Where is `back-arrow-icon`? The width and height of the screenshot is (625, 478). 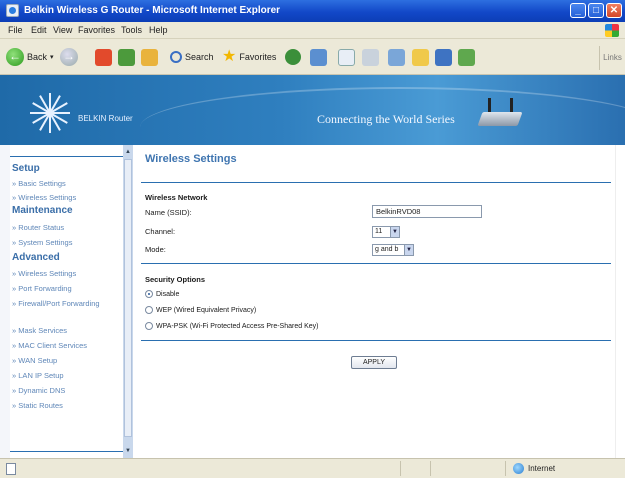 back-arrow-icon is located at coordinates (15, 57).